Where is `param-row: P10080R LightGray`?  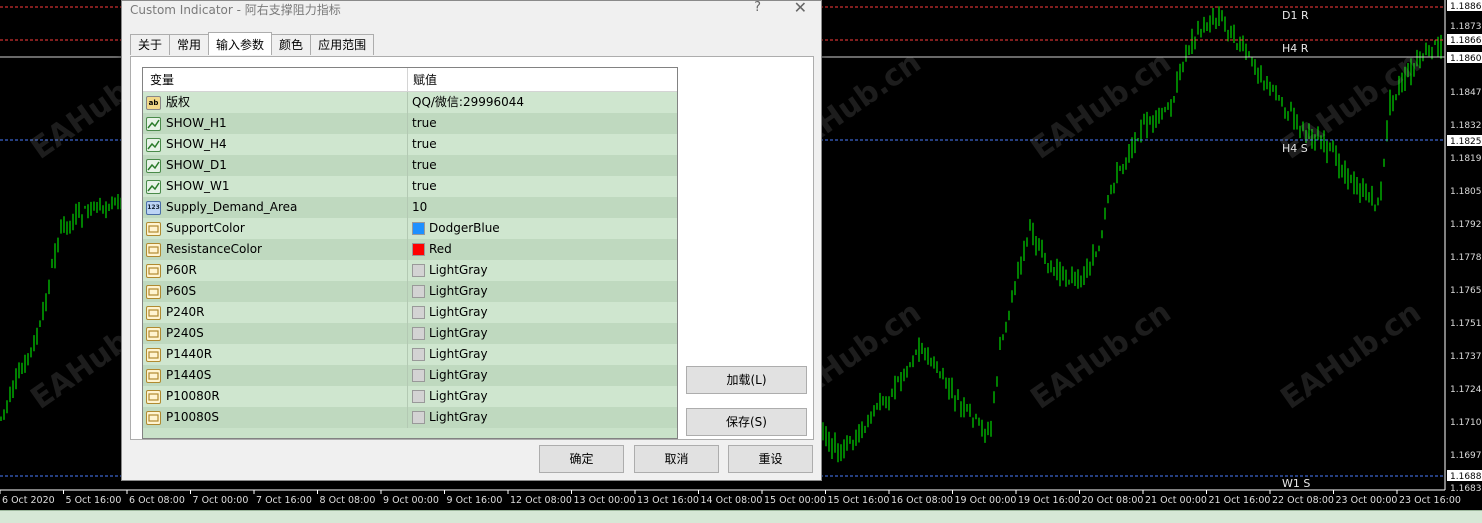
param-row: P10080R LightGray is located at coordinates (410, 396).